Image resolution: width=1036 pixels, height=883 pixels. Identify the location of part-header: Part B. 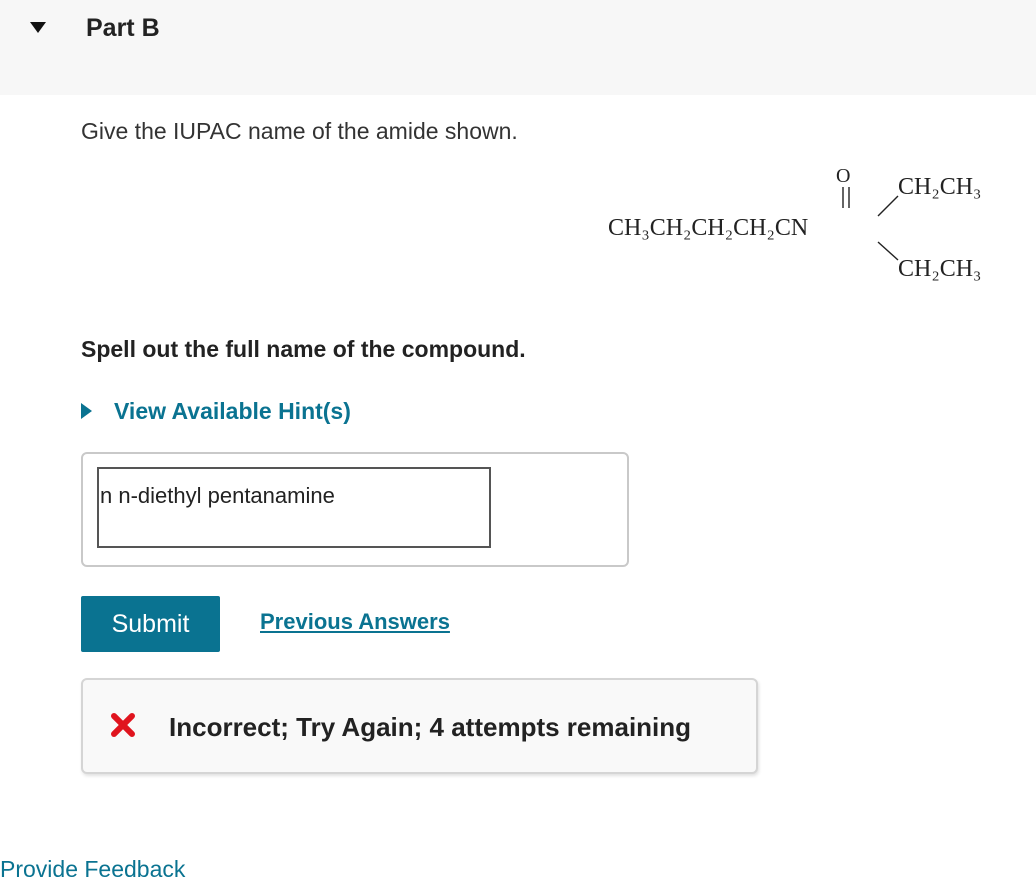
(518, 47).